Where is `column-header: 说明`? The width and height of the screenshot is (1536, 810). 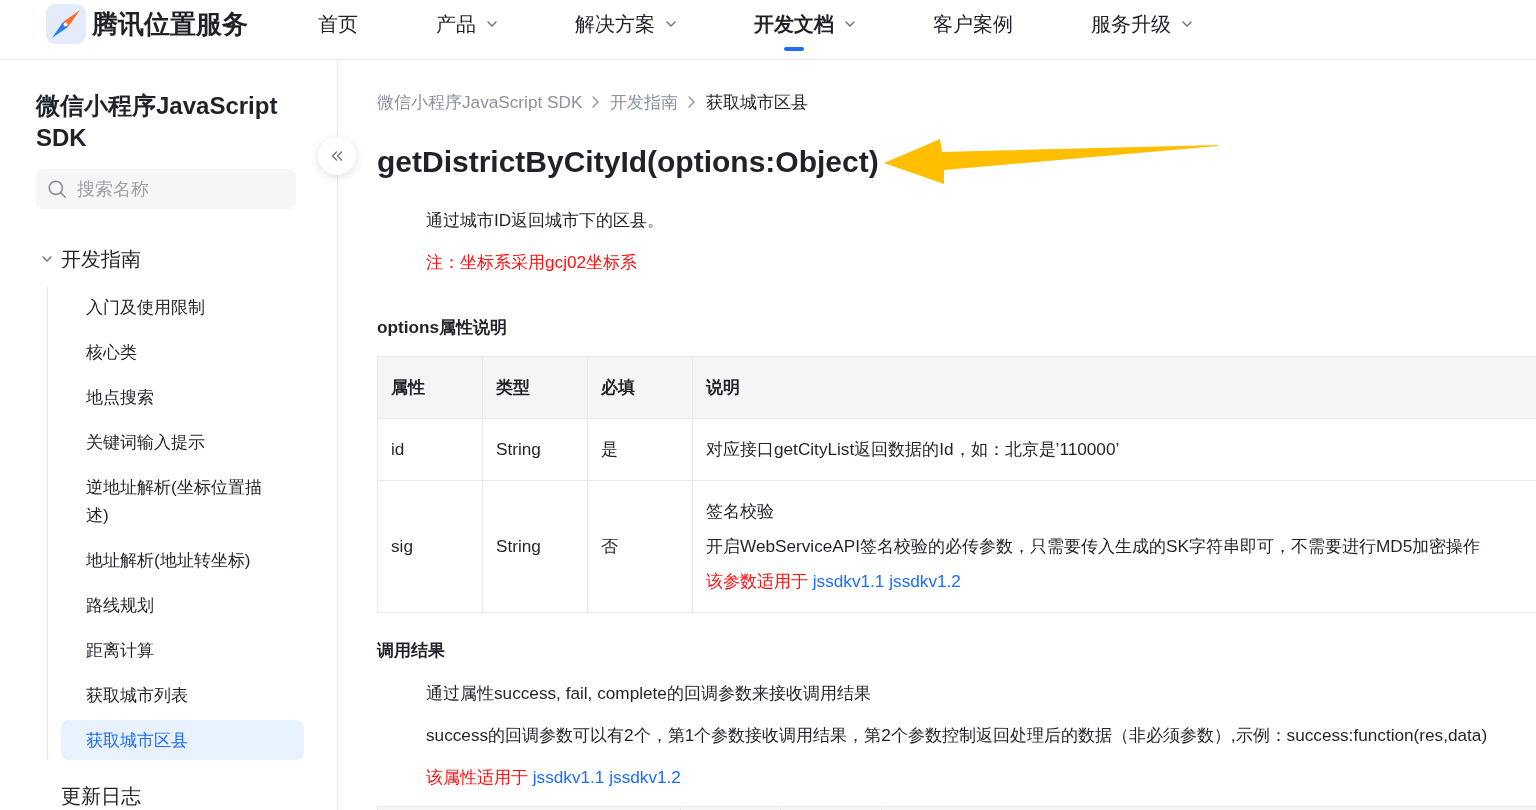 column-header: 说明 is located at coordinates (1114, 387).